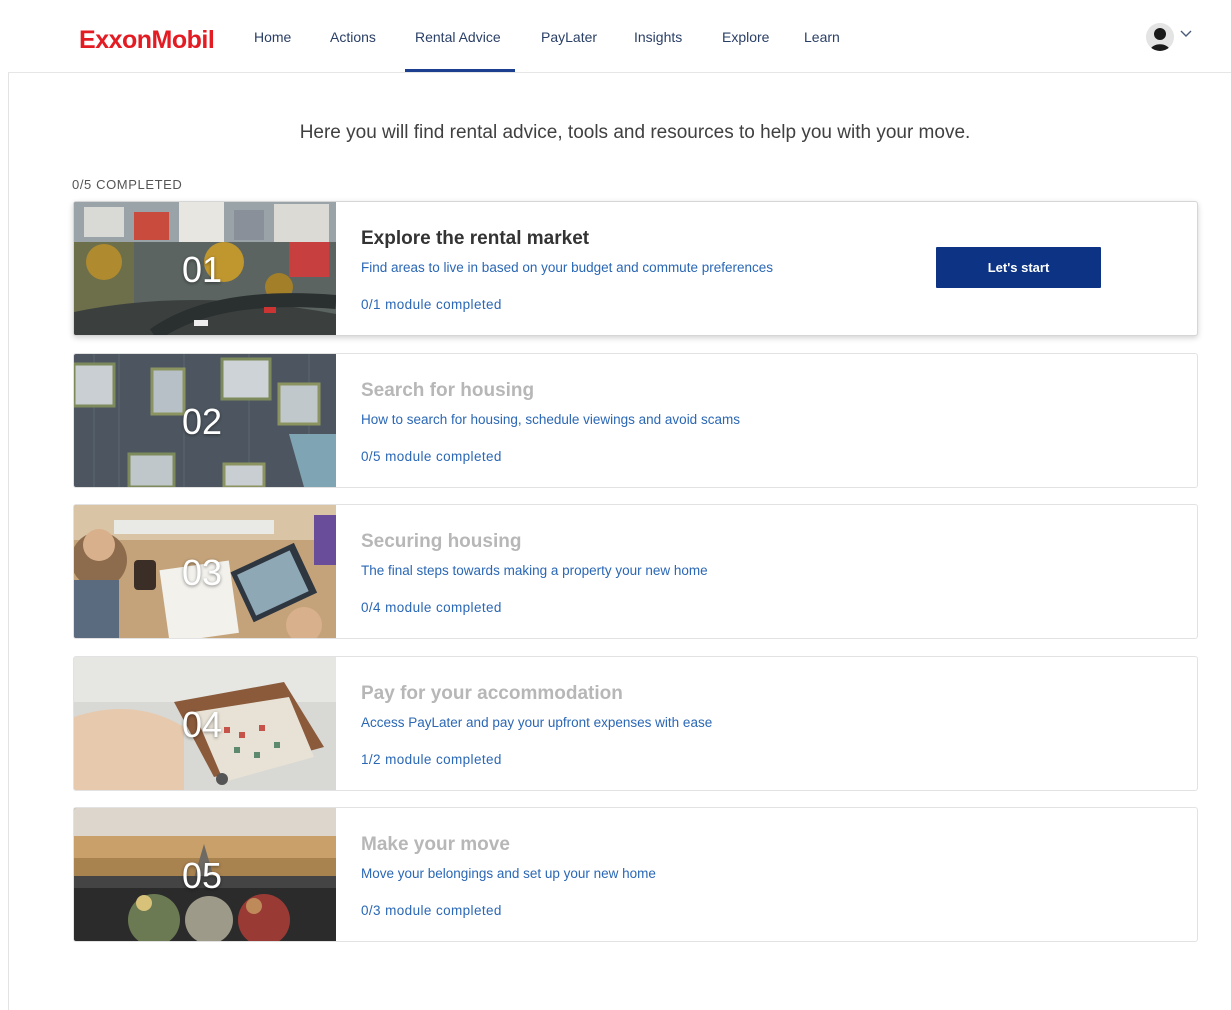 The width and height of the screenshot is (1231, 1010). I want to click on module-title: Pay for your accommodation, so click(492, 694).